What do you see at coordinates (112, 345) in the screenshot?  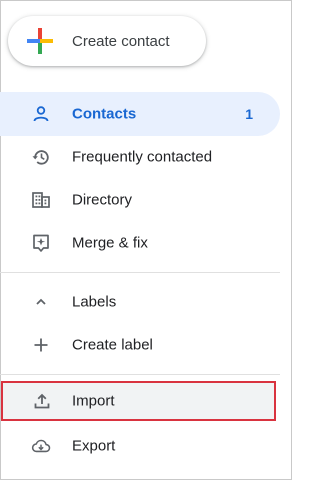 I see `sidebar-item-label: Create label` at bounding box center [112, 345].